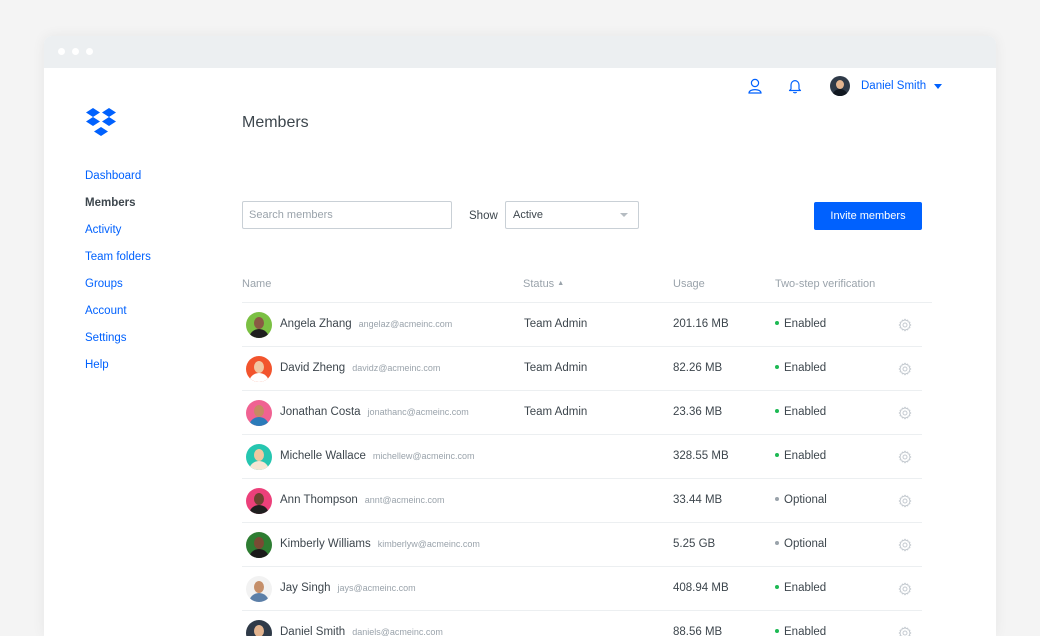  I want to click on sidebar-item-account: Account, so click(118, 317).